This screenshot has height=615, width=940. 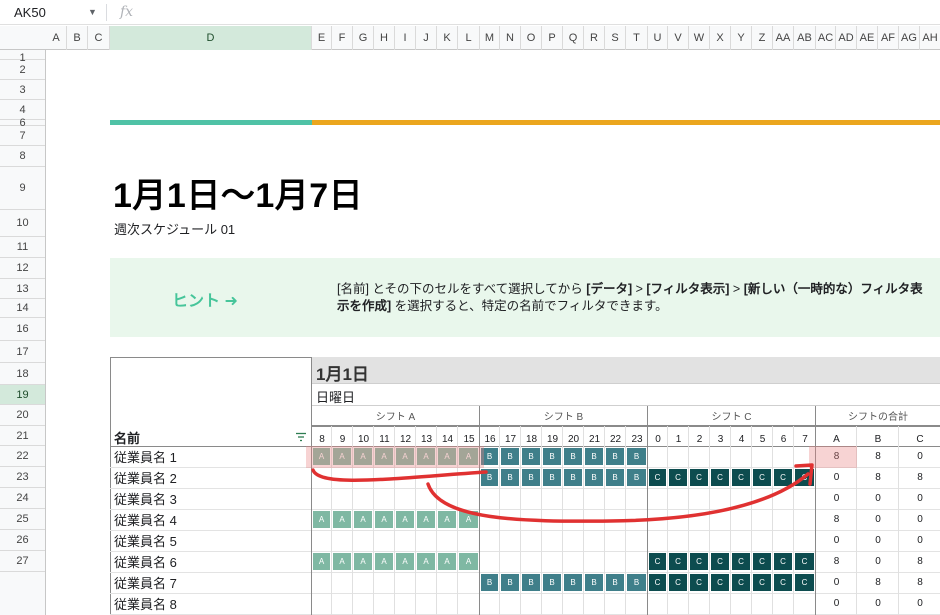 I want to click on column-header-ag: AG, so click(x=909, y=38).